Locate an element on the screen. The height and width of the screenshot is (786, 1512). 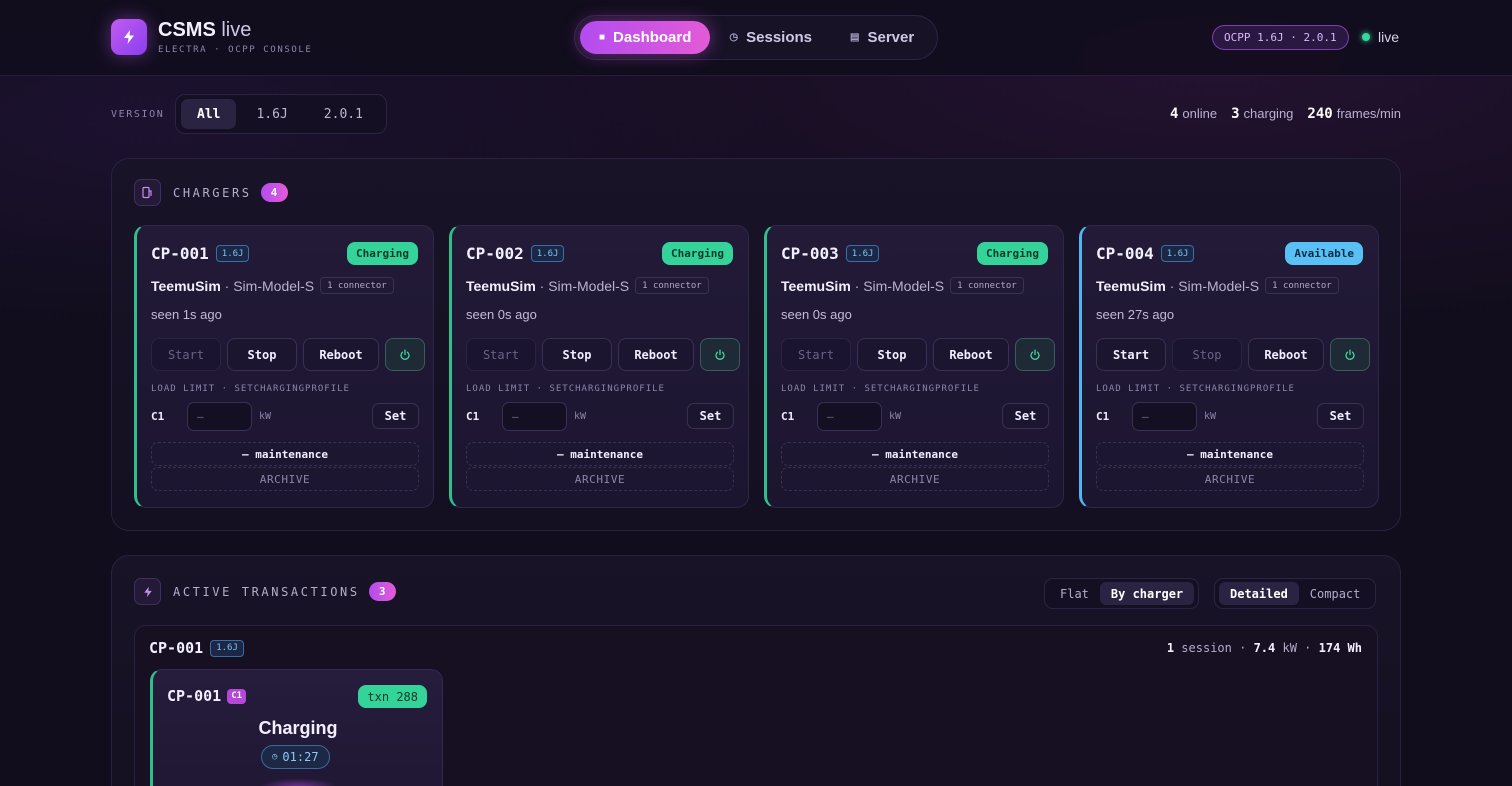
grouping-flat: Flat is located at coordinates (1074, 593).